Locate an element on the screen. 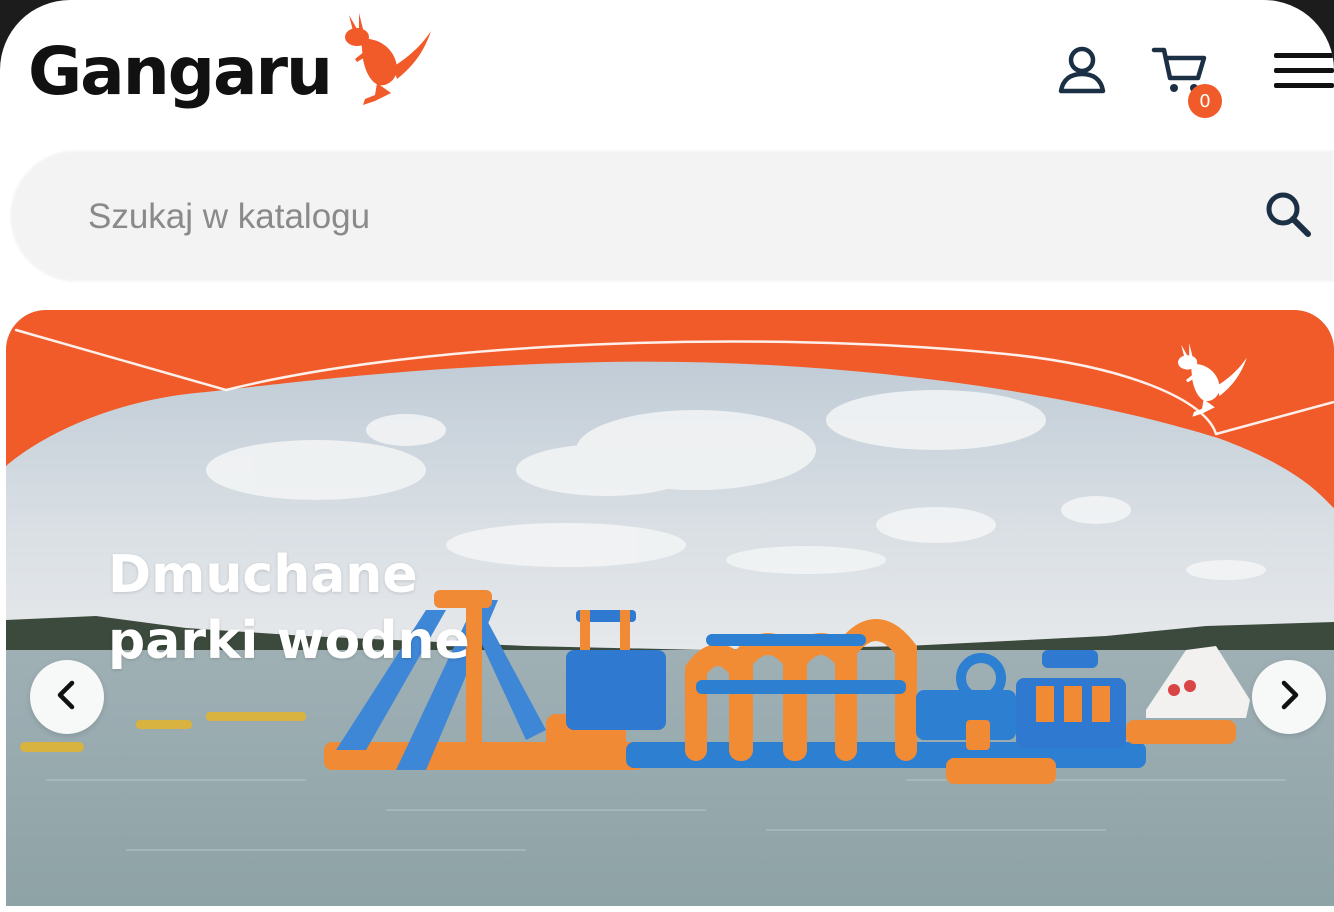 The width and height of the screenshot is (1334, 912). slider-next-button is located at coordinates (1289, 697).